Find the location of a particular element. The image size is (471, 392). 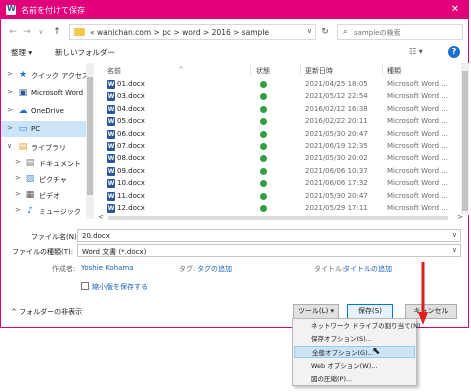

thumbnail-label: 縮小版を保存する is located at coordinates (120, 287).